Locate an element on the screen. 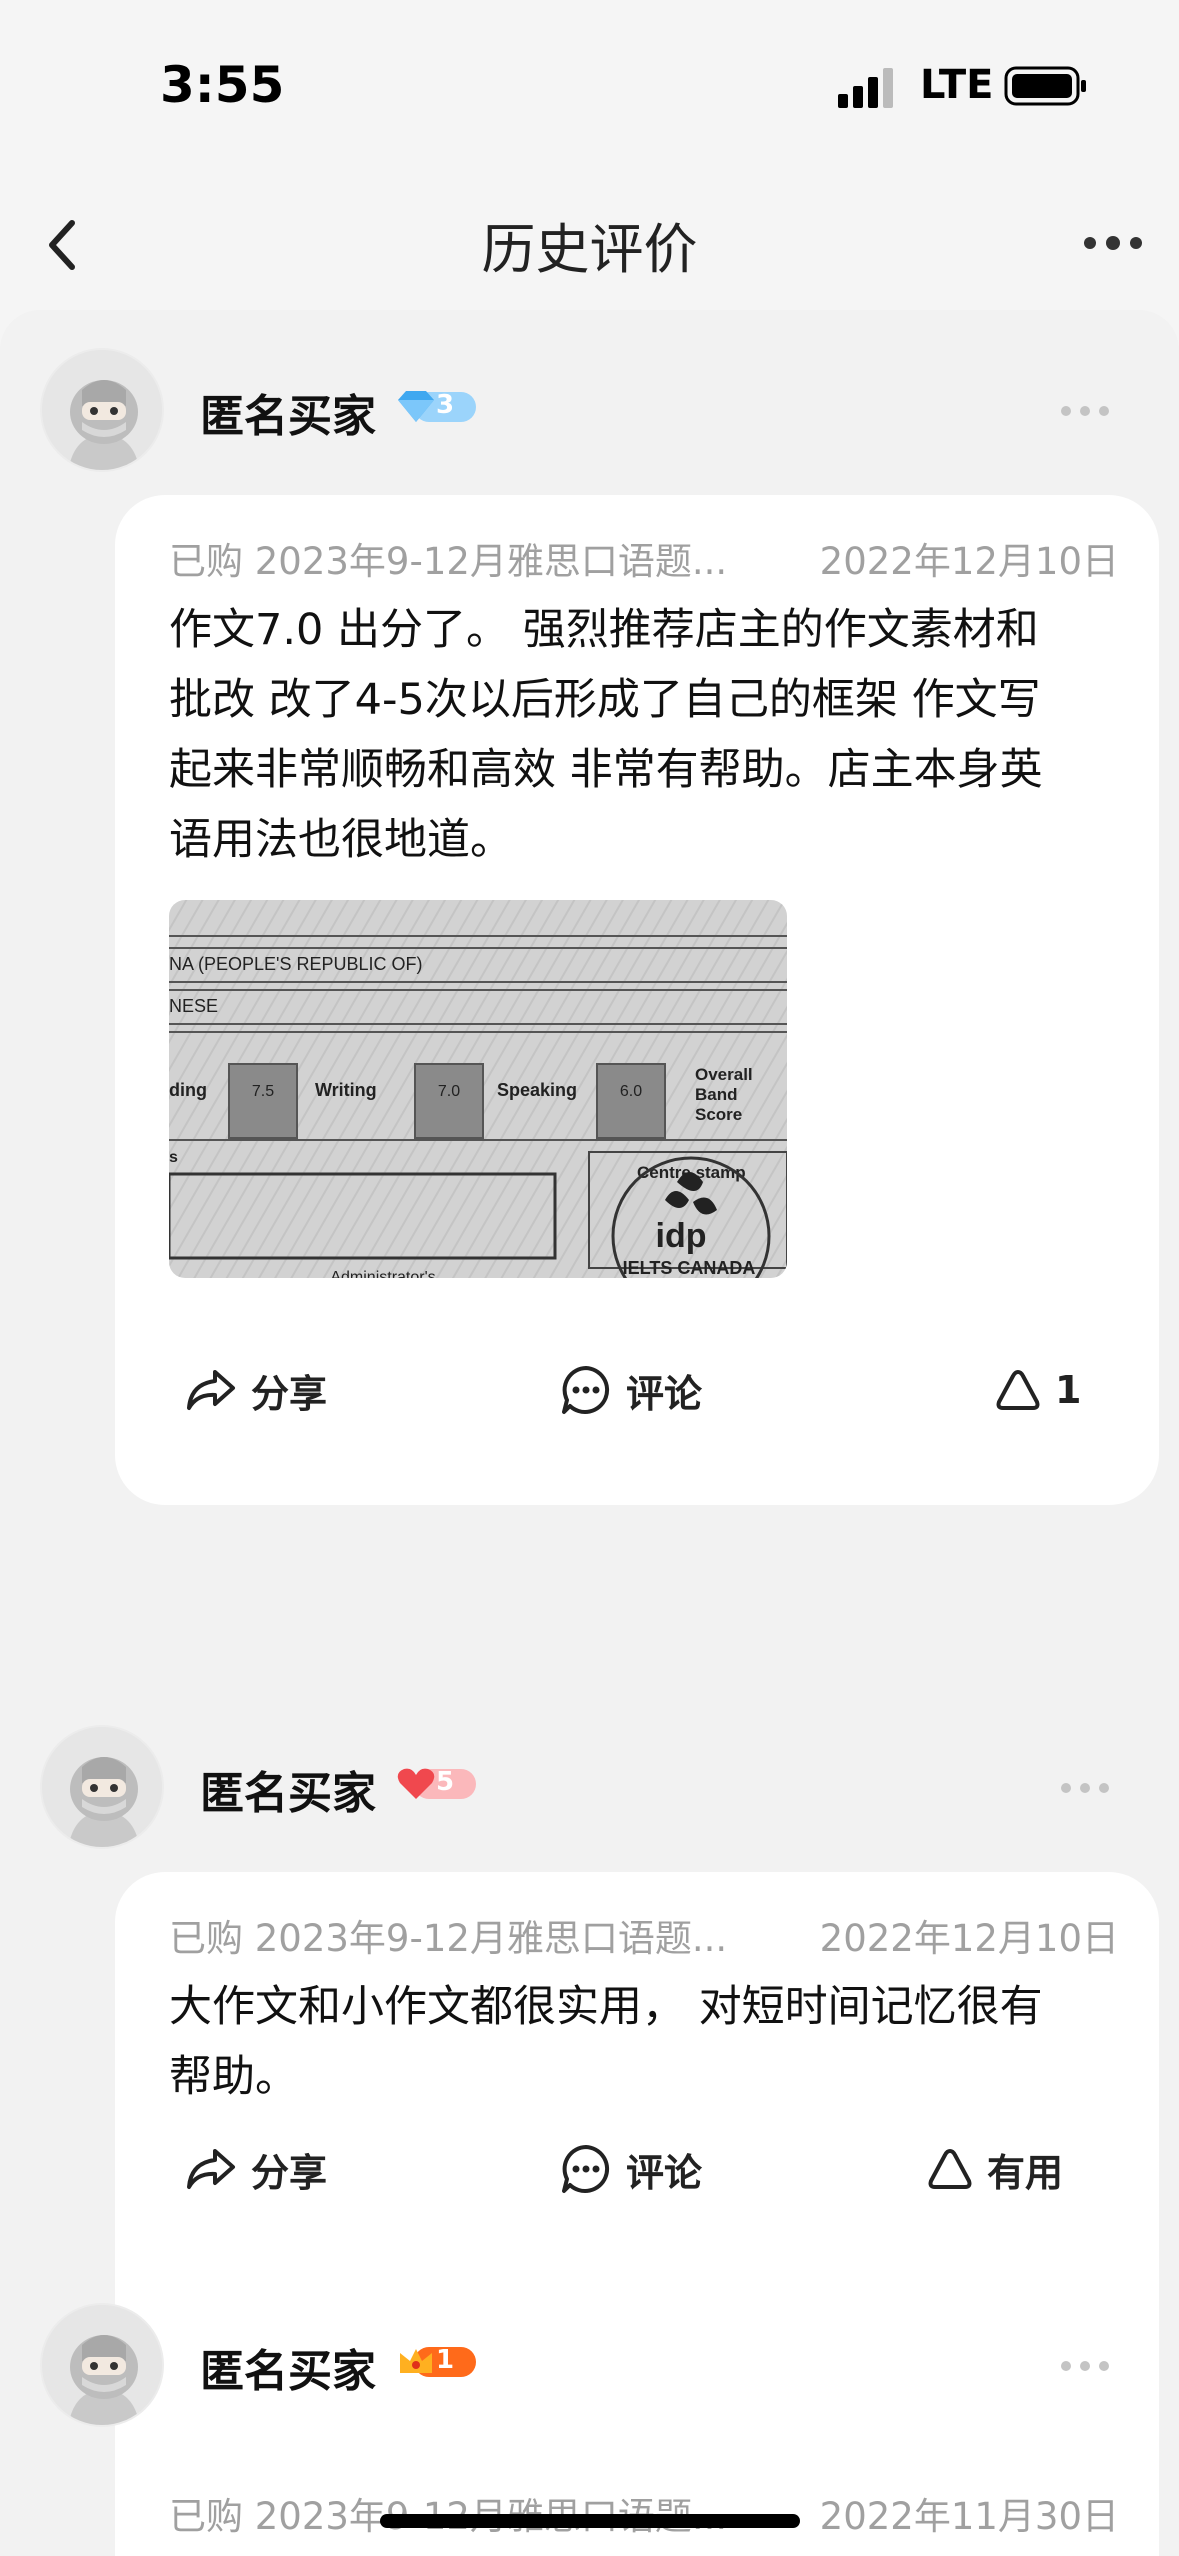 The image size is (1179, 2556). level-number: 5 is located at coordinates (445, 1782).